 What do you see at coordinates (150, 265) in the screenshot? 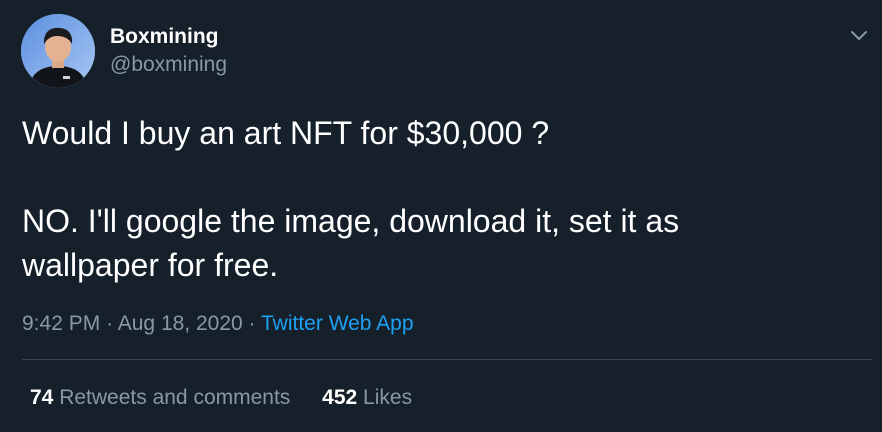
I see `tweet-text-line: wallpaper for free.` at bounding box center [150, 265].